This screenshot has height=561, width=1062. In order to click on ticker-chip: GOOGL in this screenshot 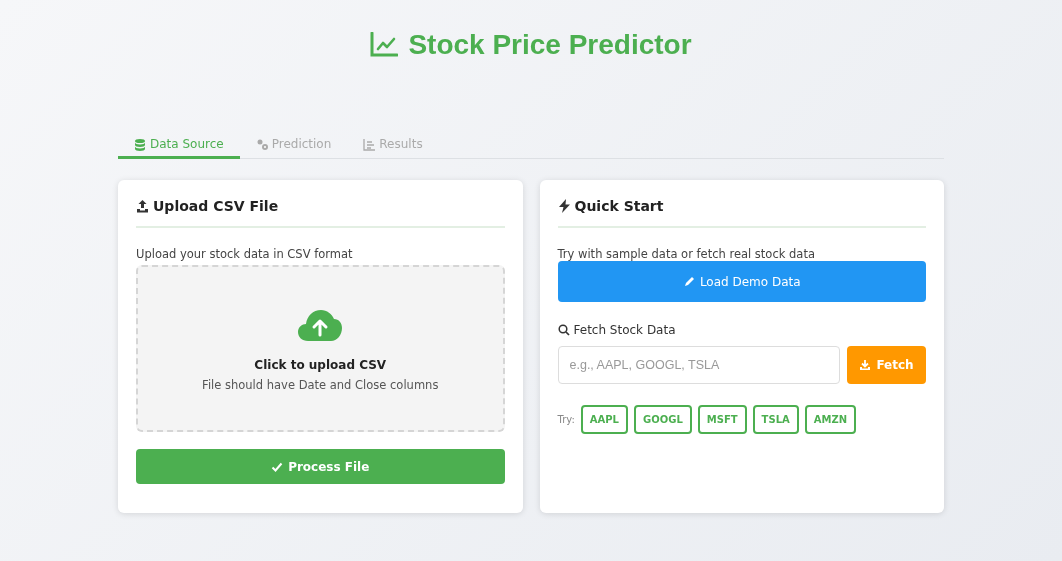, I will do `click(663, 419)`.